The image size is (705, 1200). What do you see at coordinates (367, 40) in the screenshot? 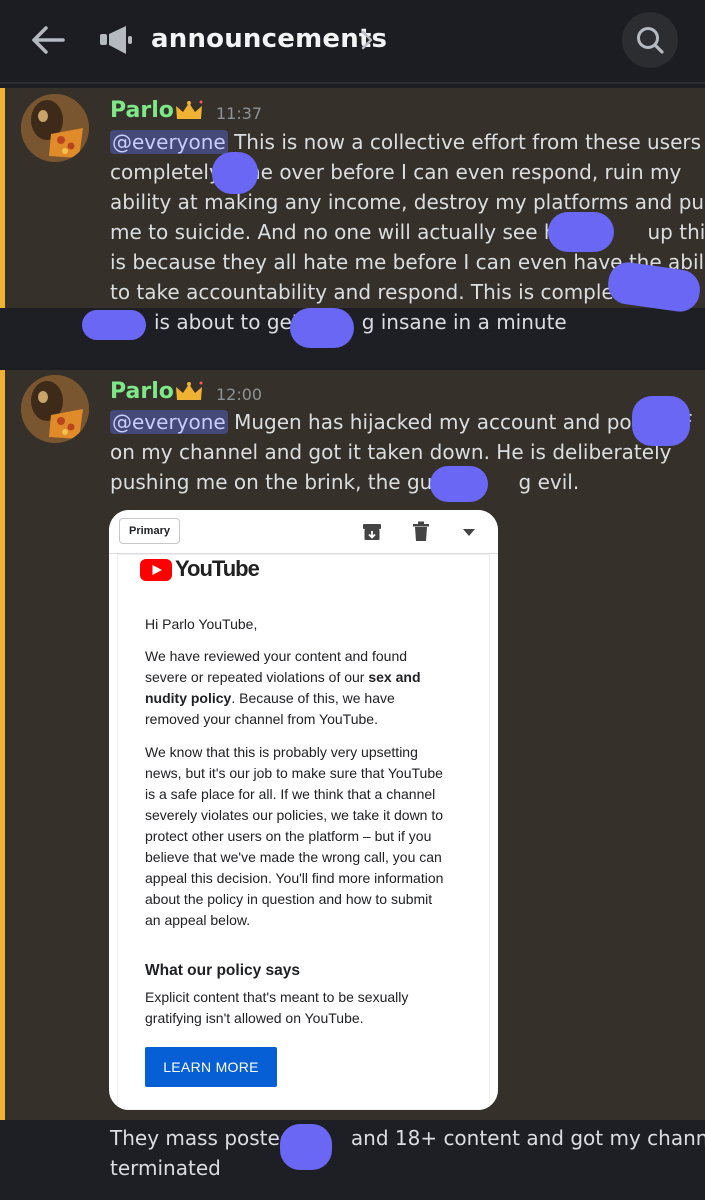
I see `chevron-right-icon` at bounding box center [367, 40].